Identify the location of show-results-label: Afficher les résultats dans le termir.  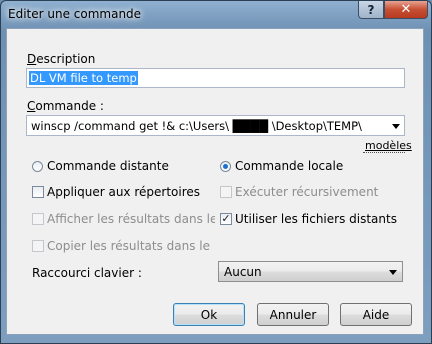
(131, 219).